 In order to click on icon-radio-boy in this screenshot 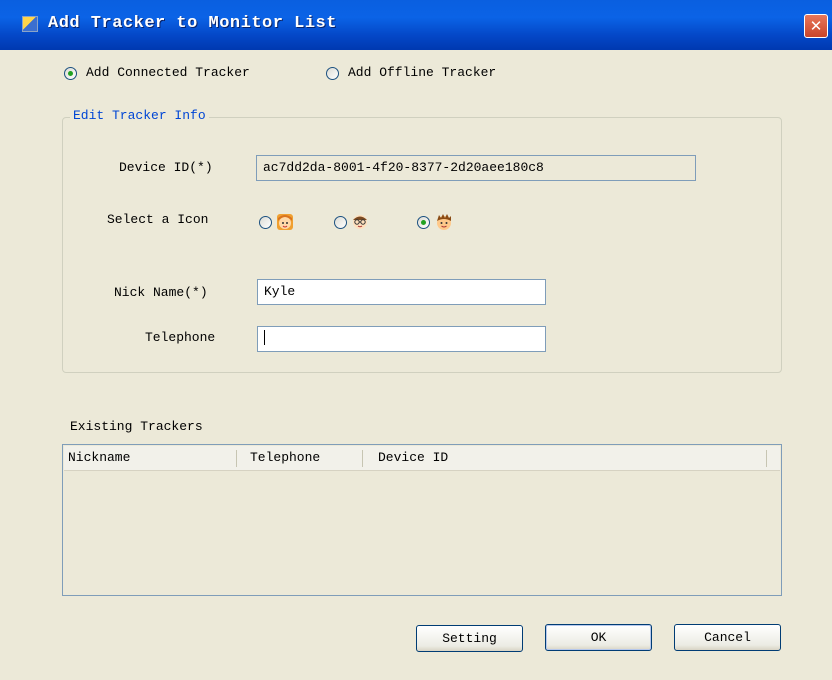, I will do `click(423, 222)`.